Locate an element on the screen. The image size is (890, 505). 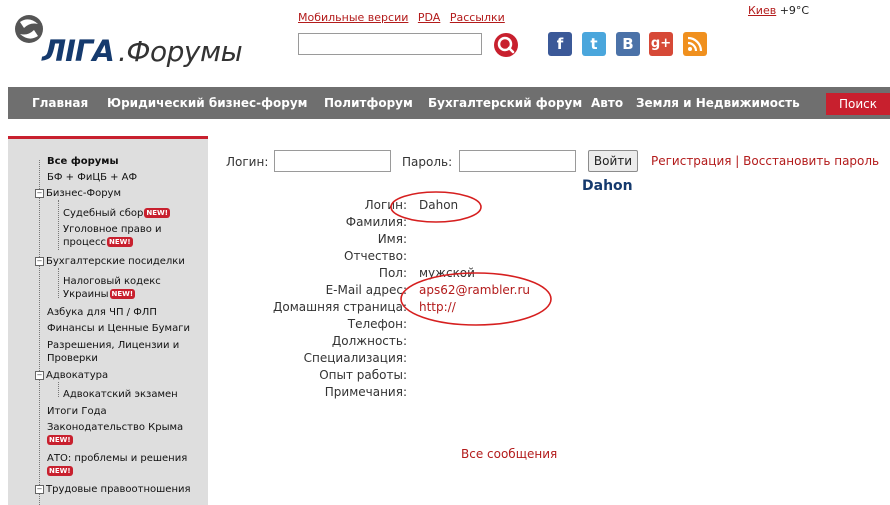
password-input is located at coordinates (517, 161).